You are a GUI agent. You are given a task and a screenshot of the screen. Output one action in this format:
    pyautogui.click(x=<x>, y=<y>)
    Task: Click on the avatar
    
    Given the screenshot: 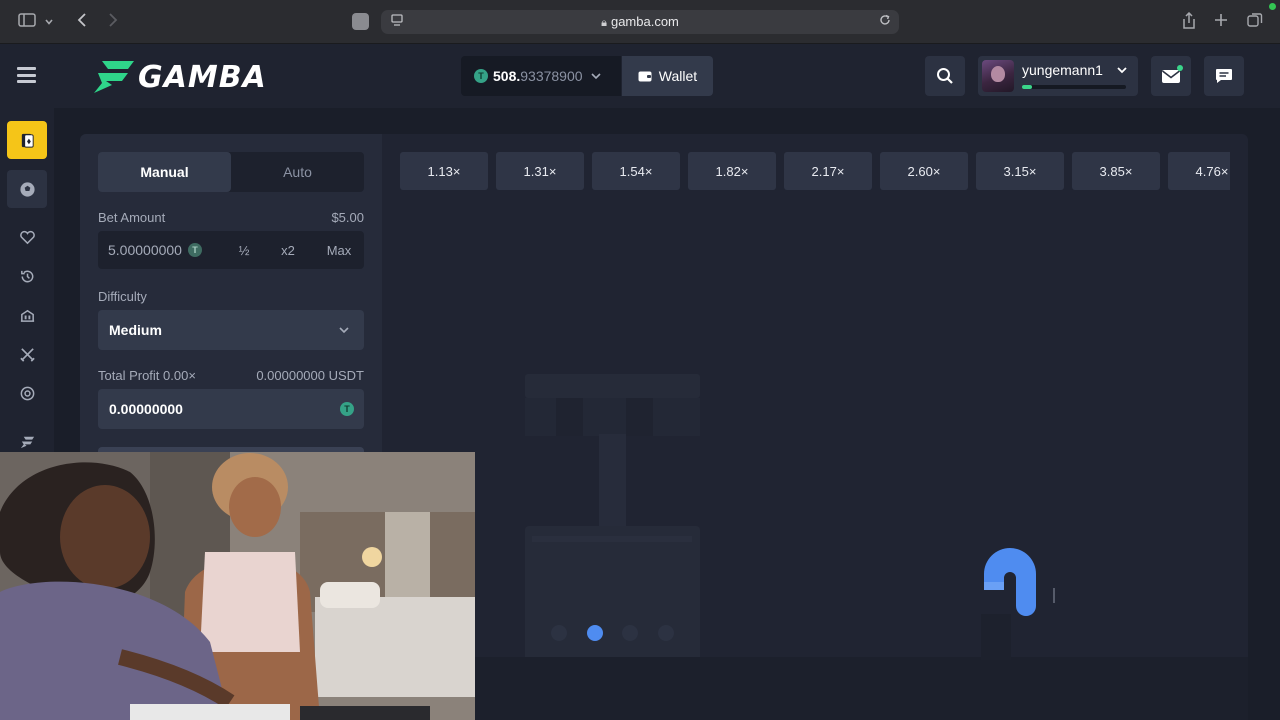 What is the action you would take?
    pyautogui.click(x=998, y=76)
    